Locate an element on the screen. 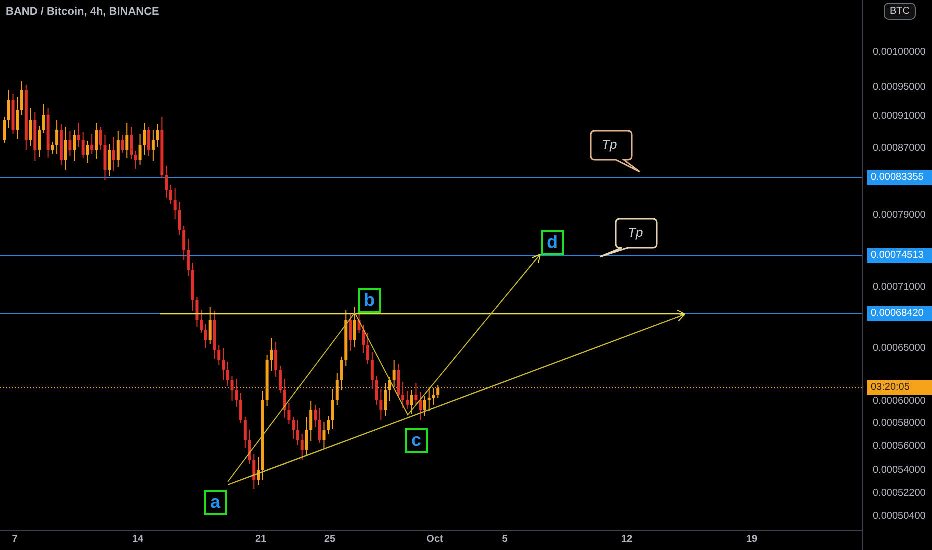  time-tick-label: Oct is located at coordinates (435, 540).